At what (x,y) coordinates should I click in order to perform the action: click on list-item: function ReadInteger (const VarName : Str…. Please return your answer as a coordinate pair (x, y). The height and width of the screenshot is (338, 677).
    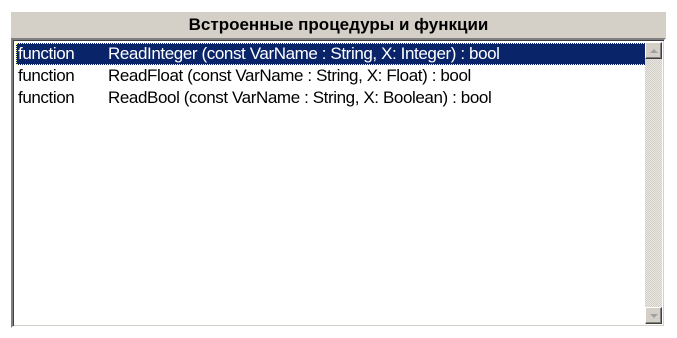
    Looking at the image, I should click on (331, 54).